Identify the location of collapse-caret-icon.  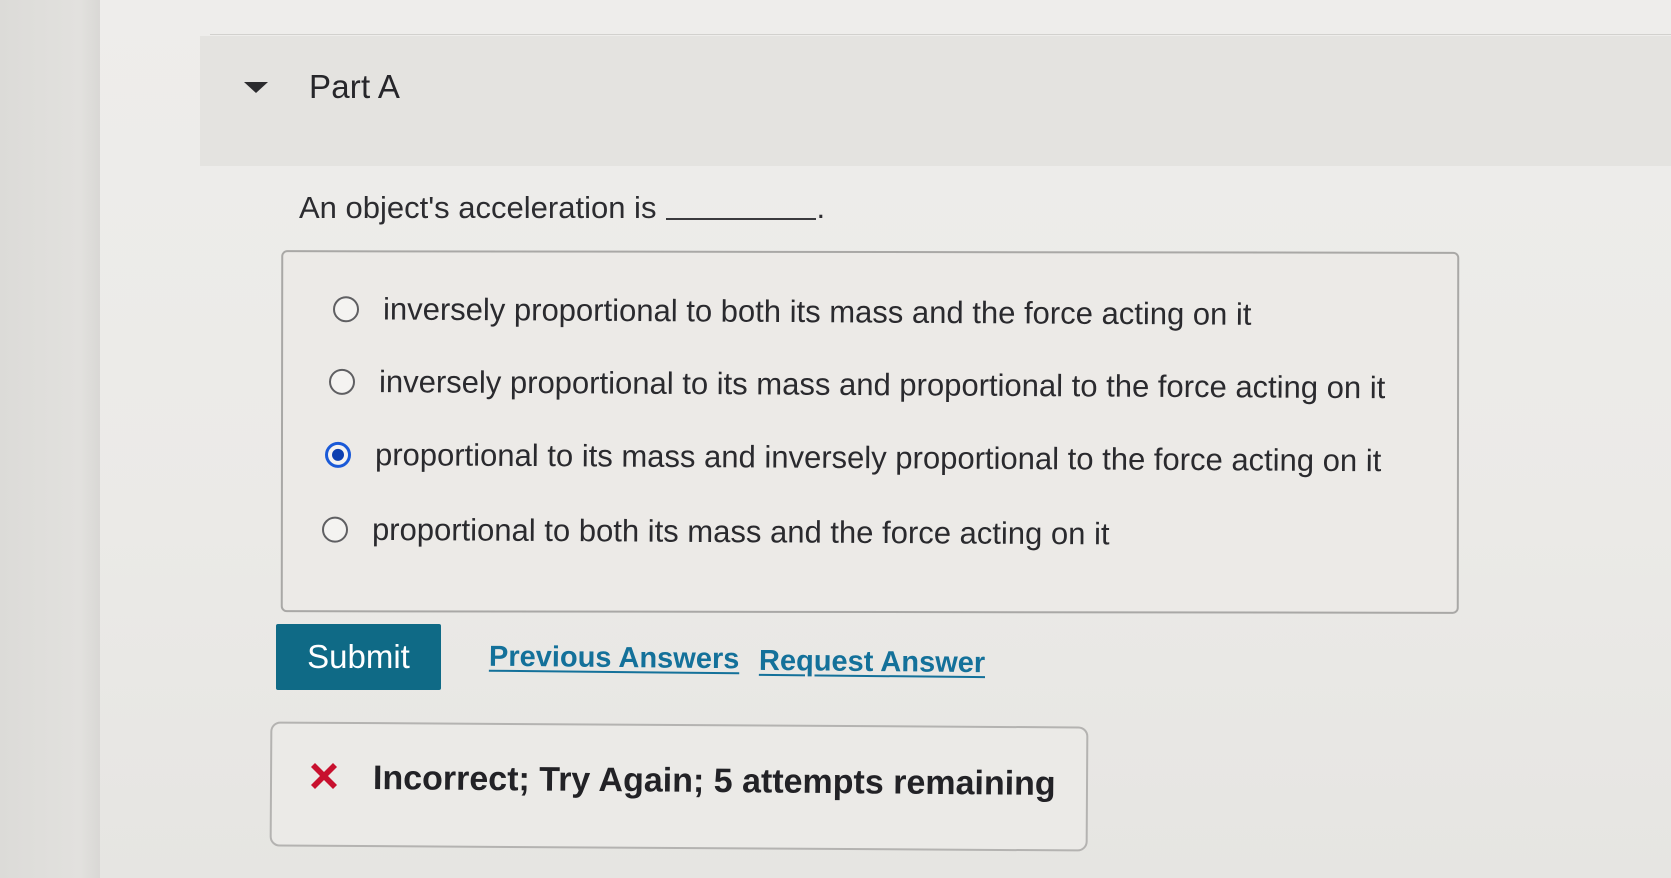
(256, 87).